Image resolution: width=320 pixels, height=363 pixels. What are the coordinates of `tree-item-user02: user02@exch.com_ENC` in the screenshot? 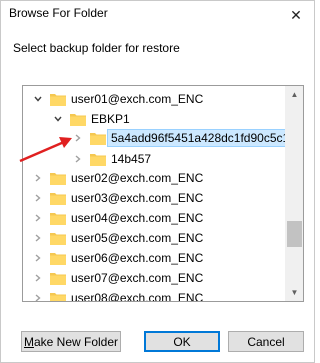 It's located at (117, 178).